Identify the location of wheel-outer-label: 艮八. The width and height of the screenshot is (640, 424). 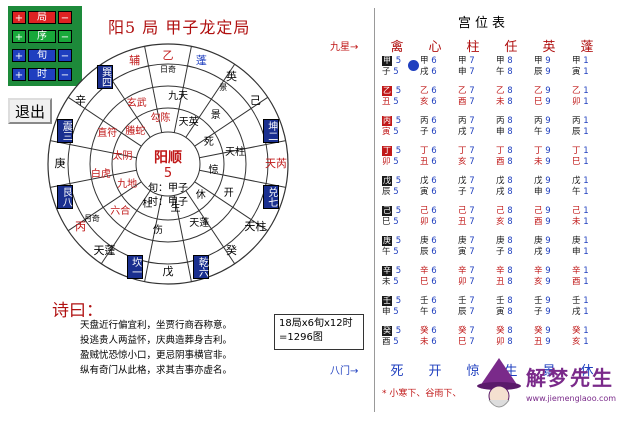
(65, 197).